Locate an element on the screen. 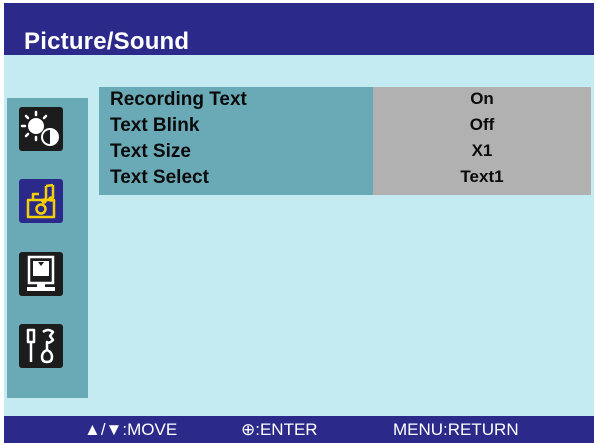 The height and width of the screenshot is (445, 597). move-hint: ▲/▼:MOVE is located at coordinates (131, 429).